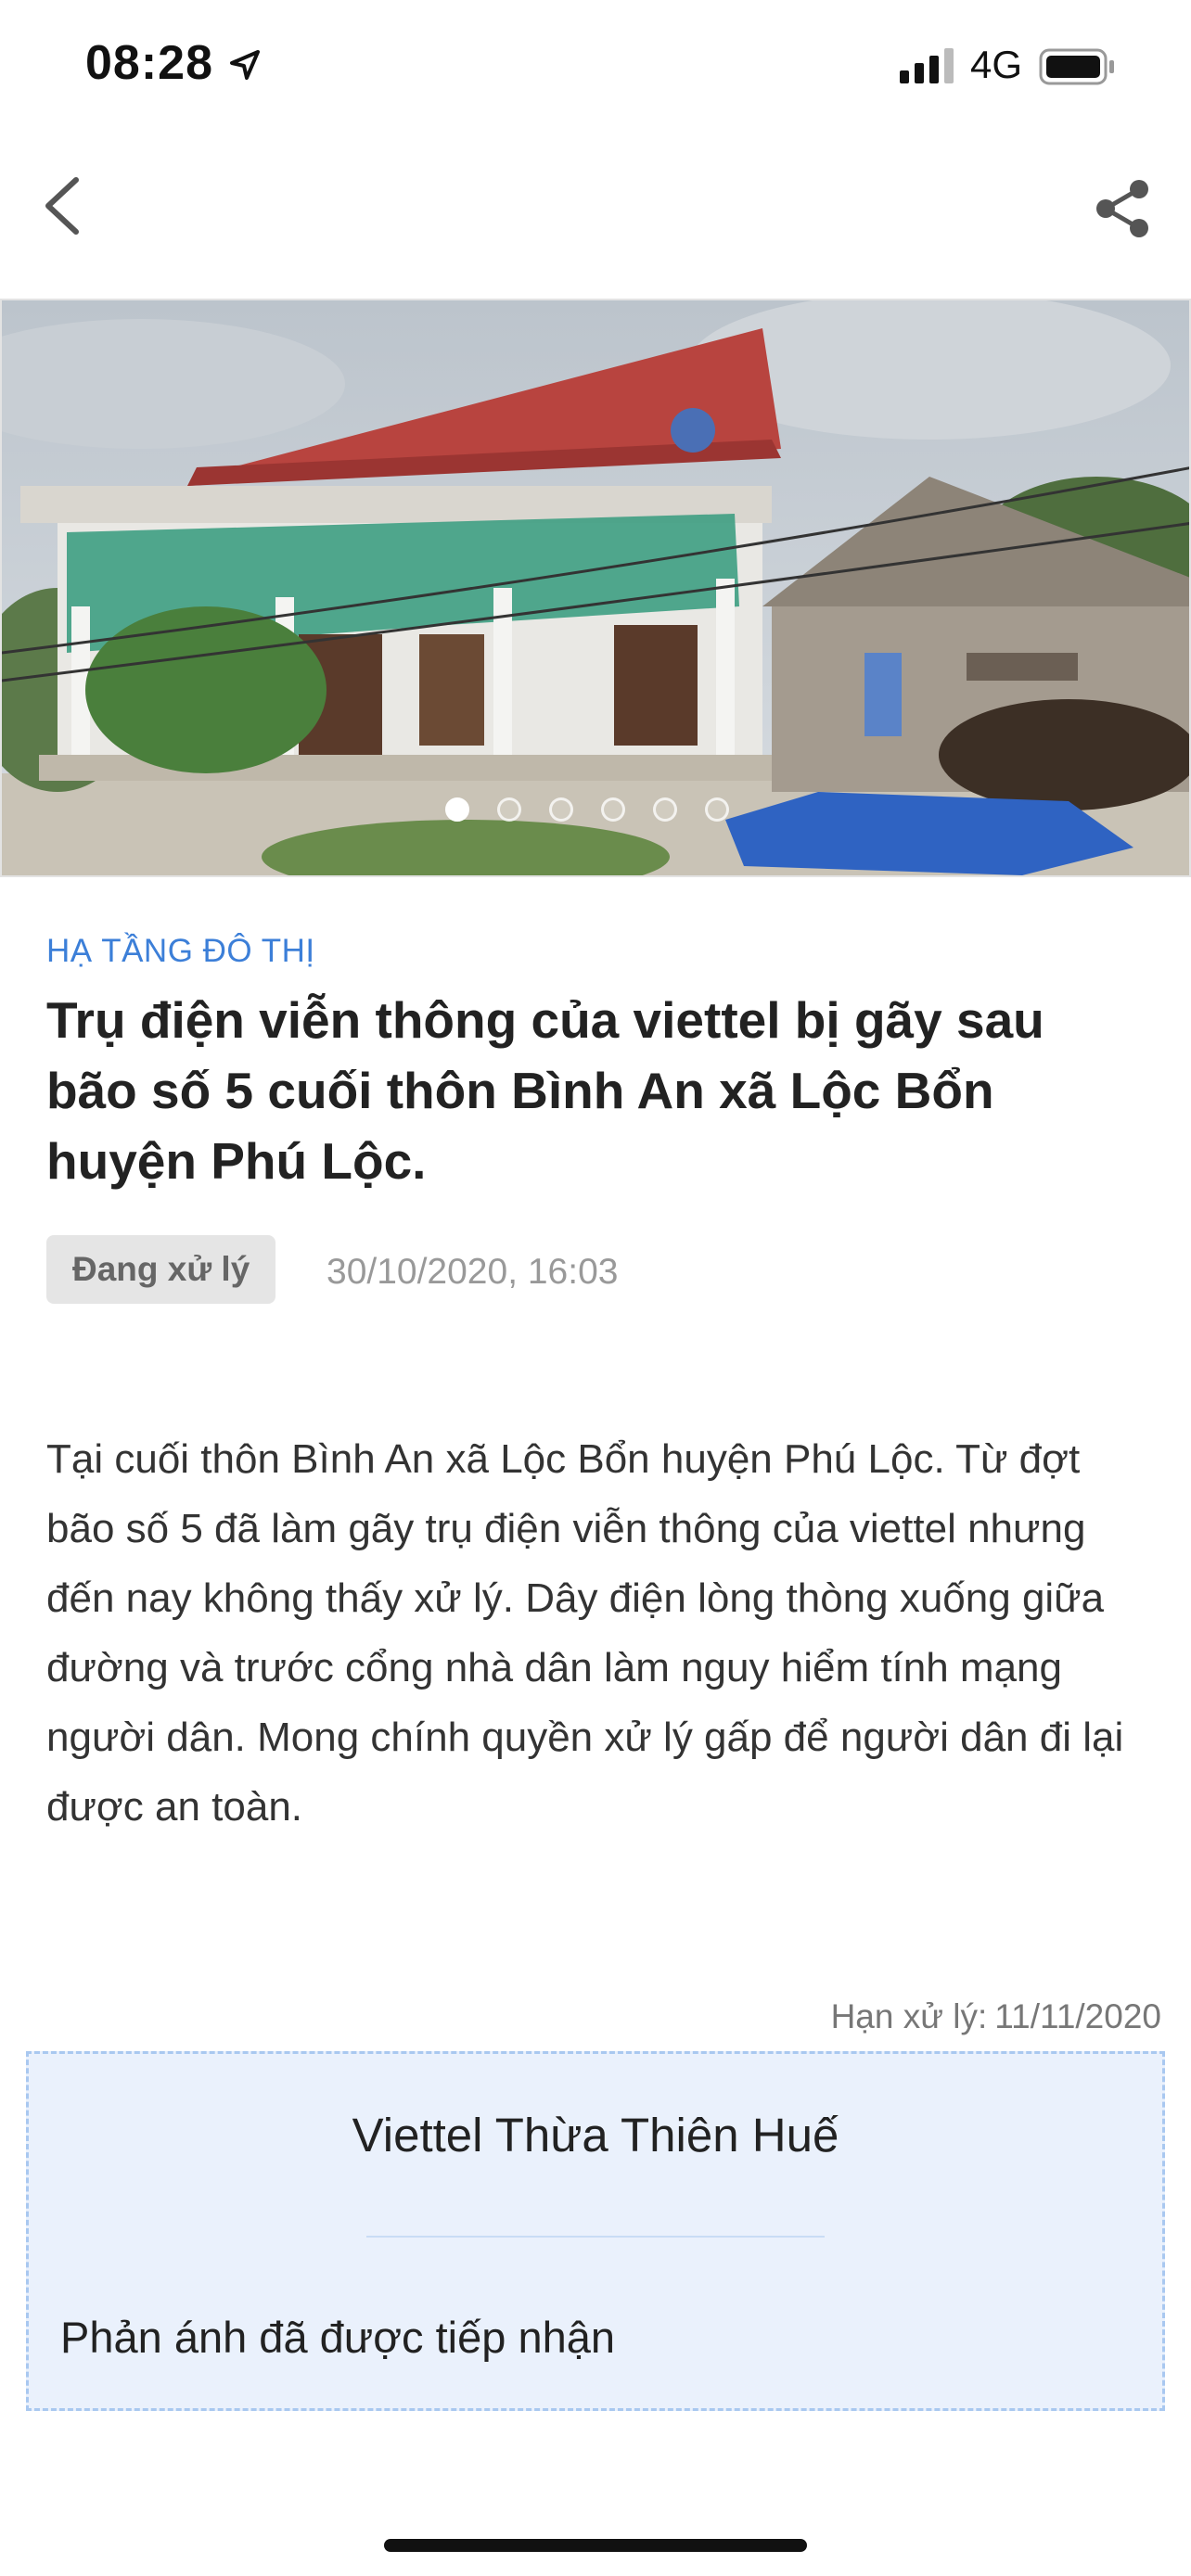 Image resolution: width=1191 pixels, height=2576 pixels. What do you see at coordinates (1076, 66) in the screenshot?
I see `battery-icon` at bounding box center [1076, 66].